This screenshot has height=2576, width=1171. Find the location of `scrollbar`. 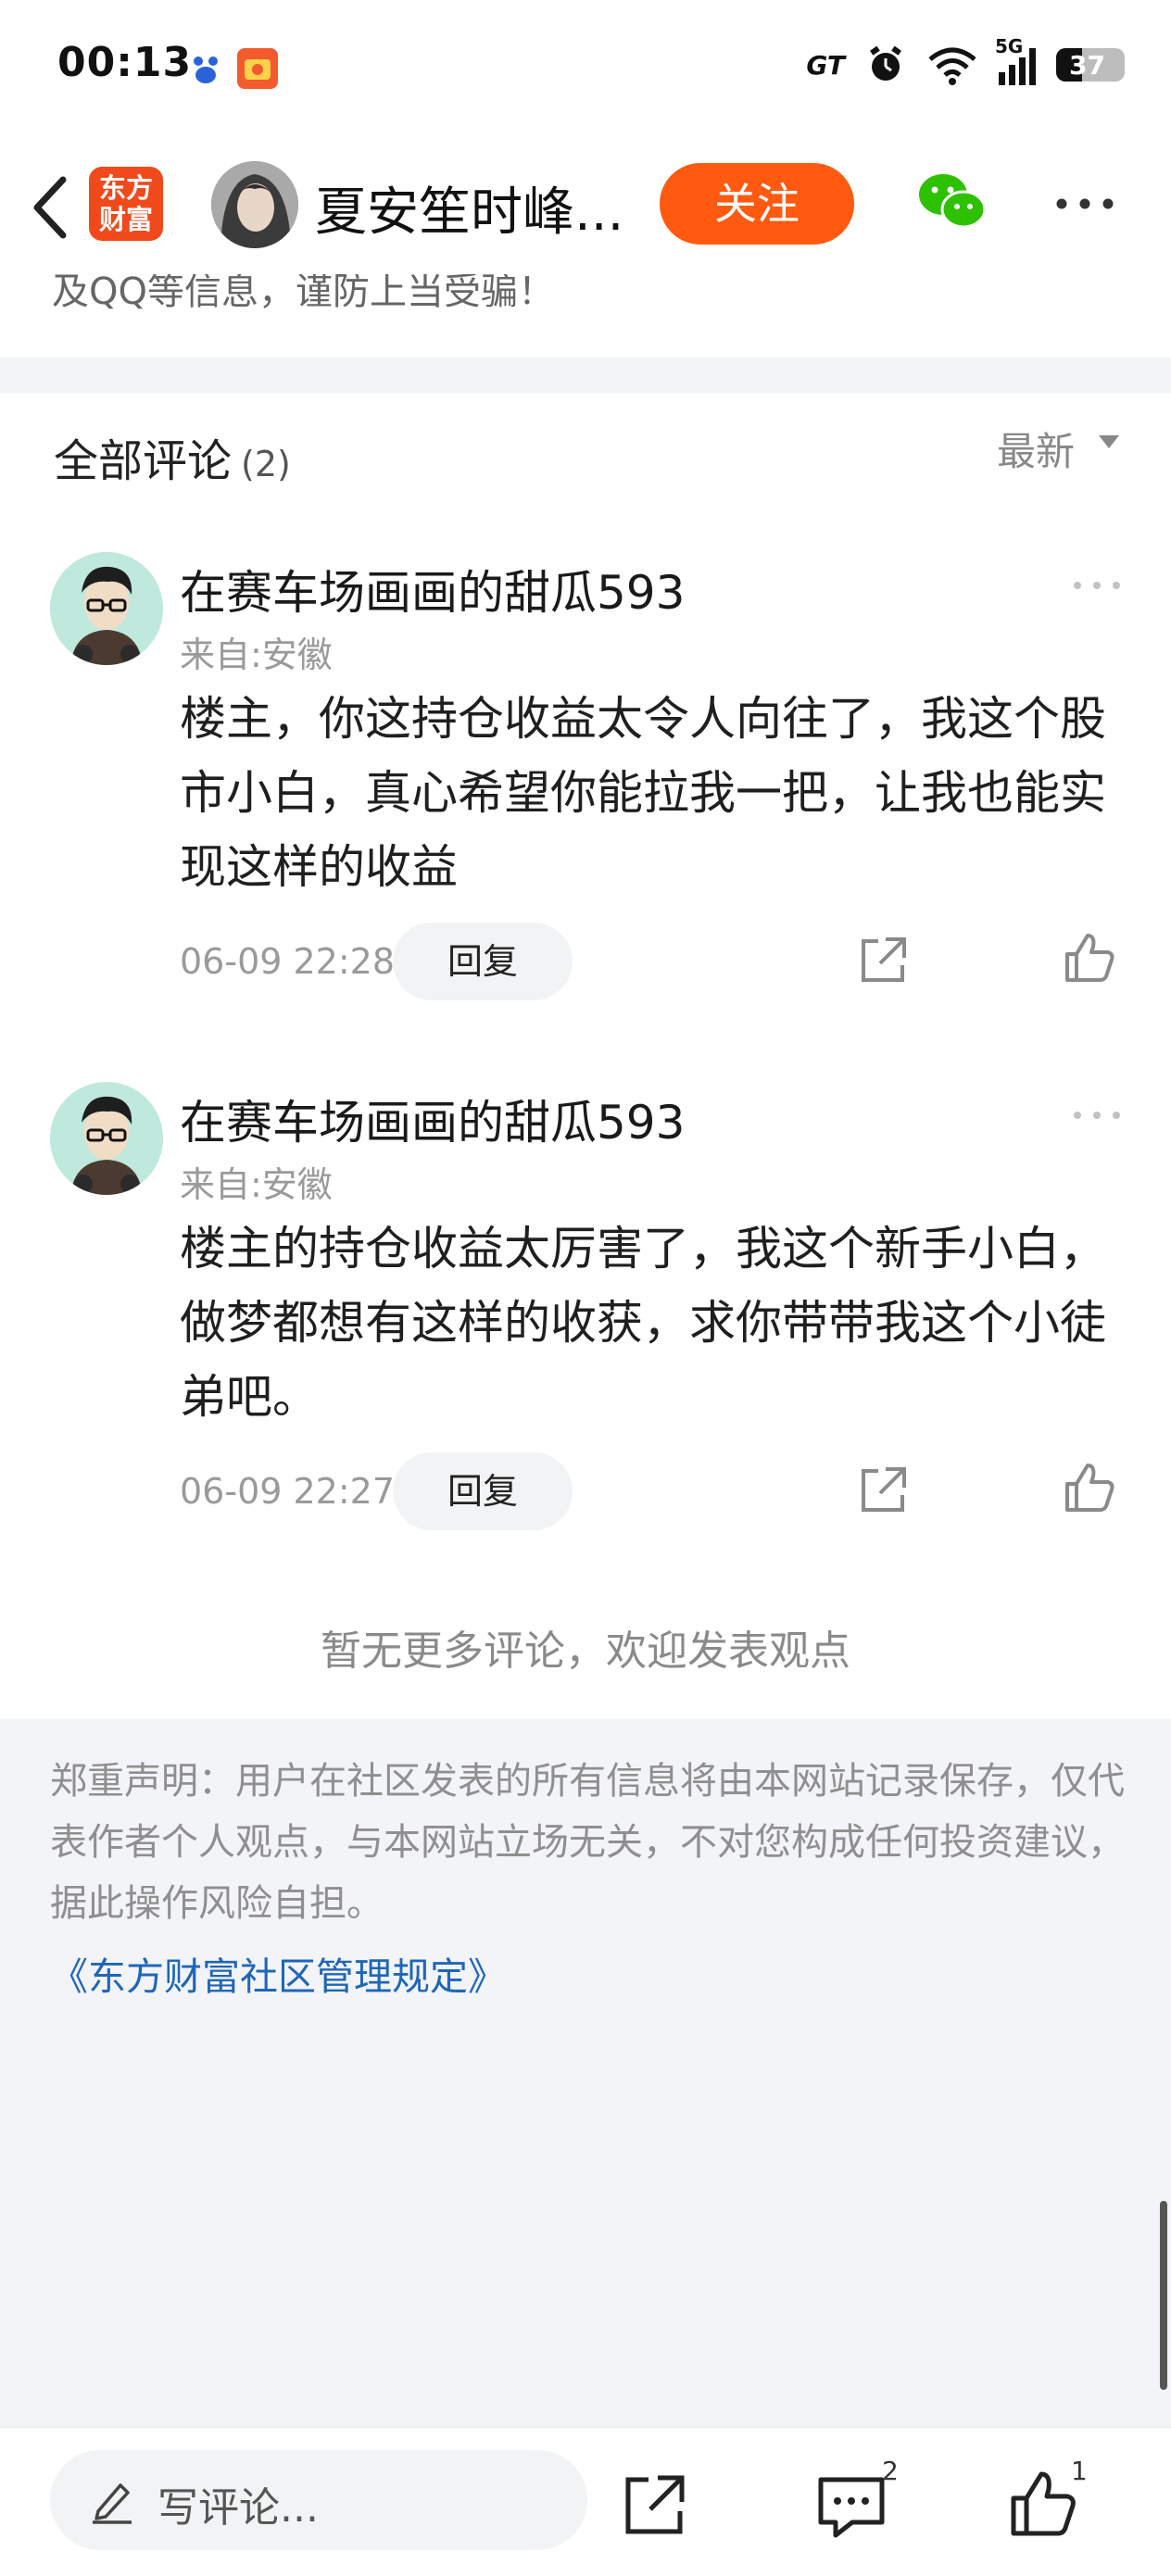

scrollbar is located at coordinates (1164, 2295).